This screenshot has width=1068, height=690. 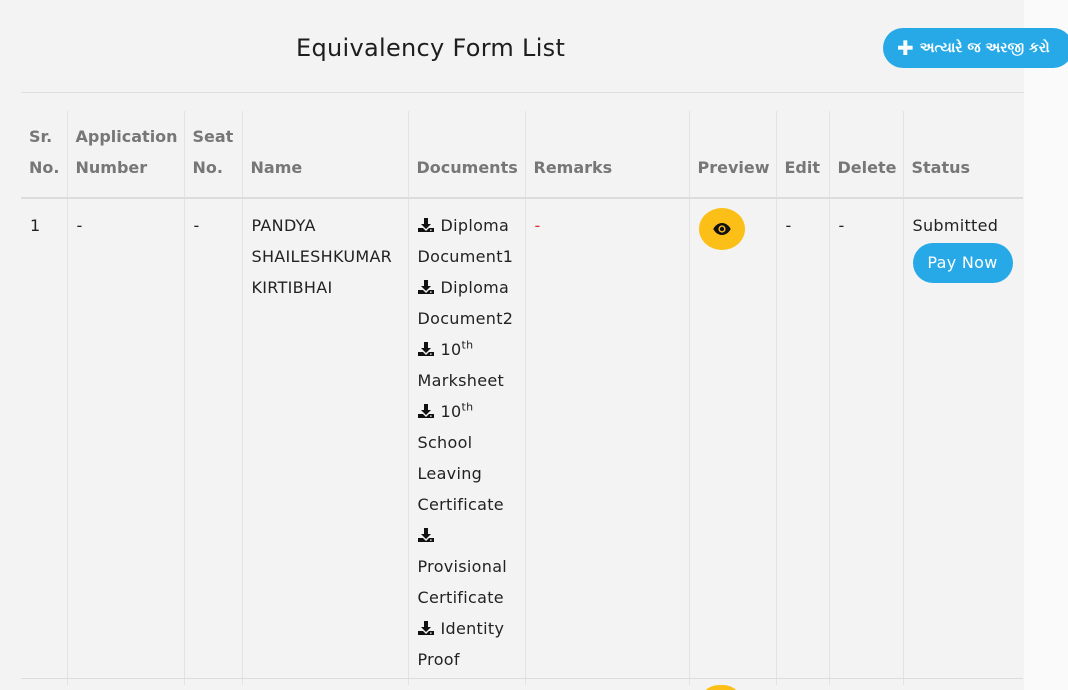 What do you see at coordinates (467, 644) in the screenshot?
I see `document-link-identity-proof: Identity Proof` at bounding box center [467, 644].